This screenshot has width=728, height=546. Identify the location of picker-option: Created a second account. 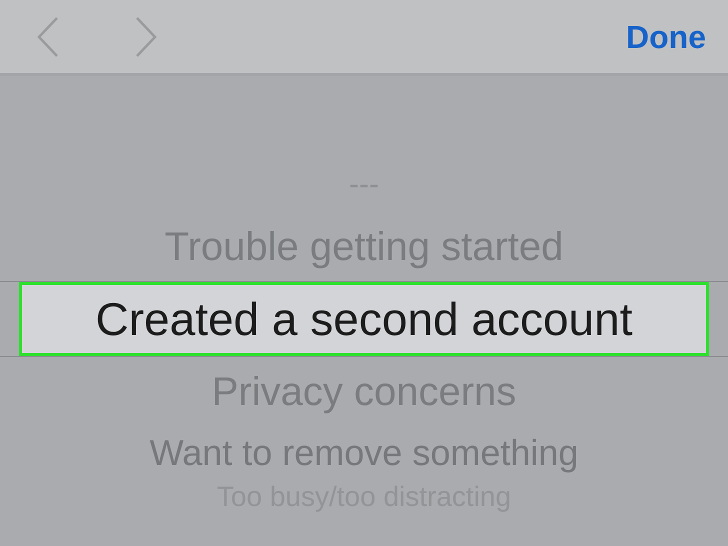
(364, 319).